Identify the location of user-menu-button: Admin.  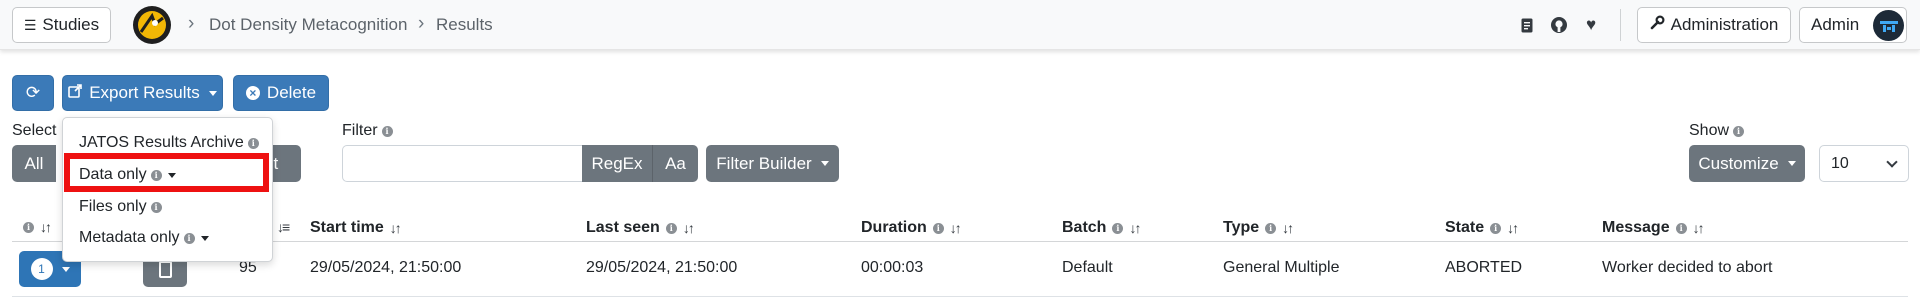
(1853, 25).